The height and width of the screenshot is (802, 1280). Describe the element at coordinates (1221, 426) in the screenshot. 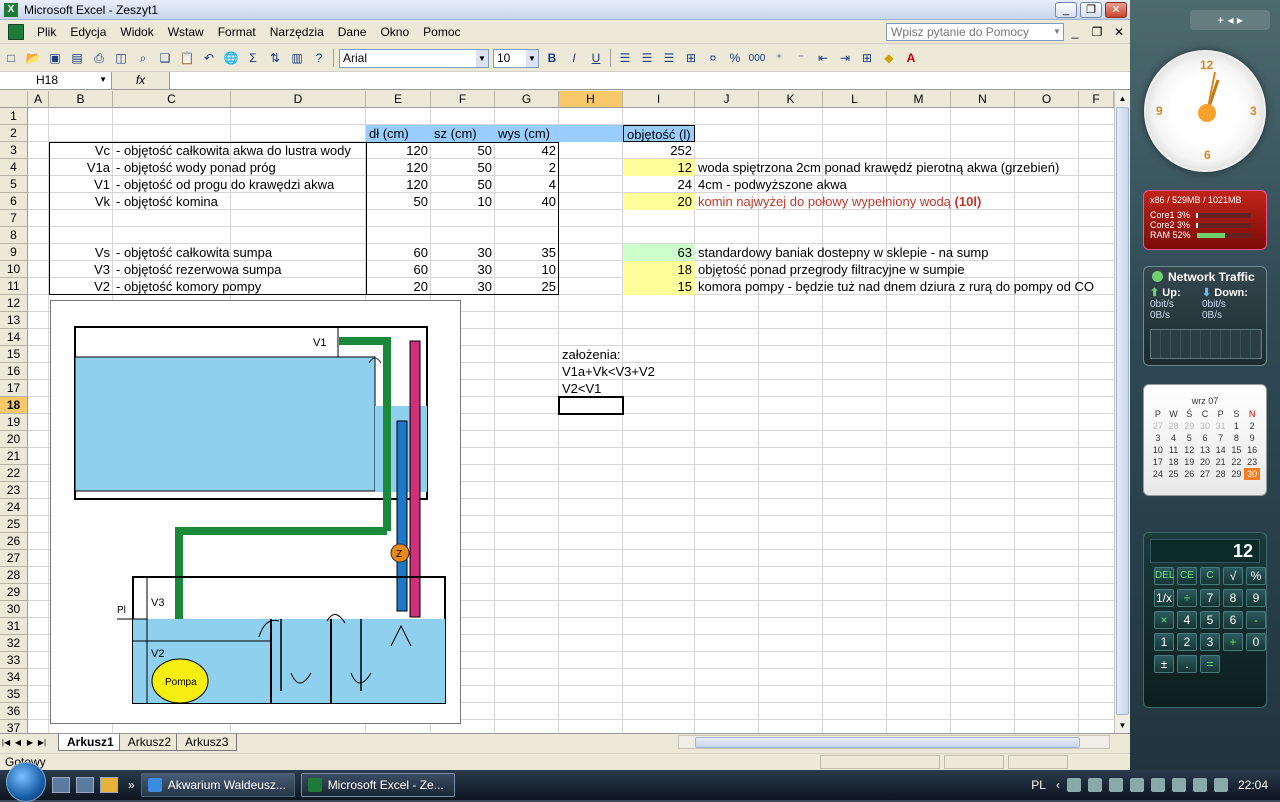

I see `calendar-day: 31` at that location.